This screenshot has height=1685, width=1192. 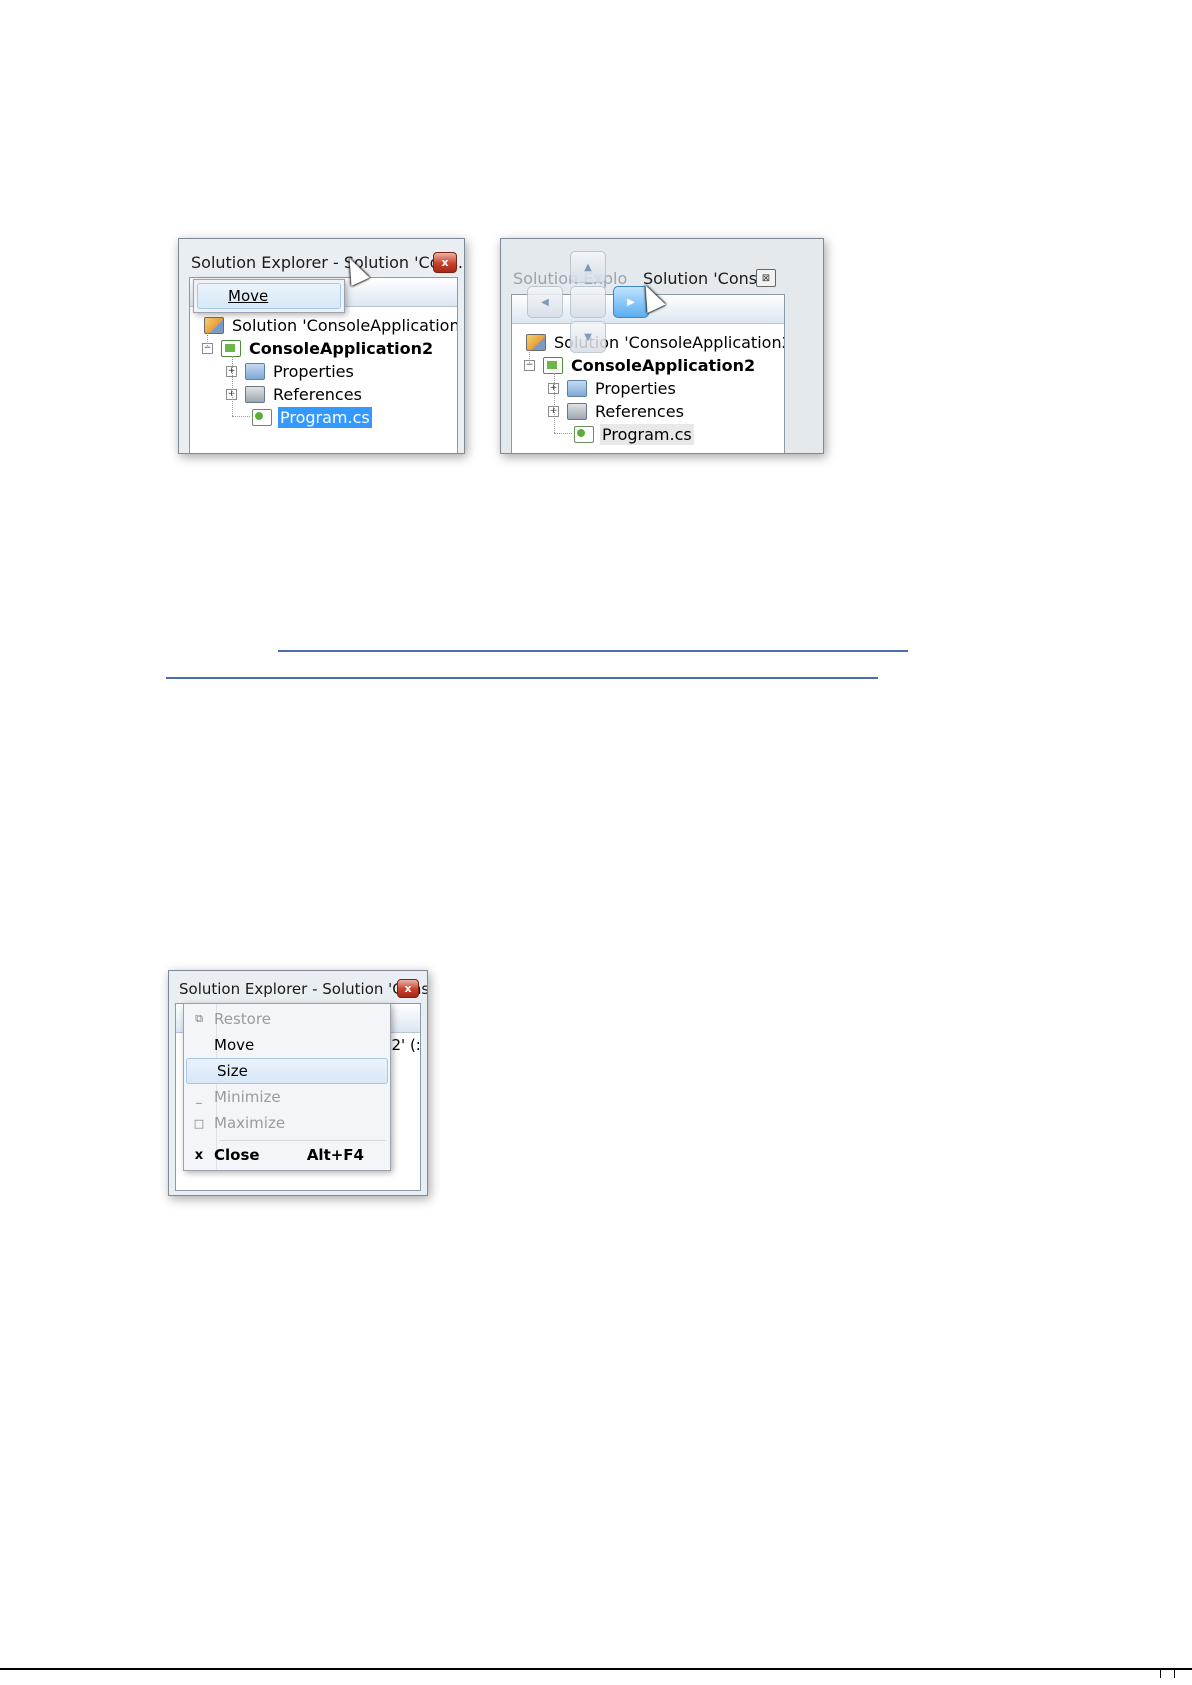 I want to click on menu-item-shortcut: Alt+F4, so click(x=335, y=1155).